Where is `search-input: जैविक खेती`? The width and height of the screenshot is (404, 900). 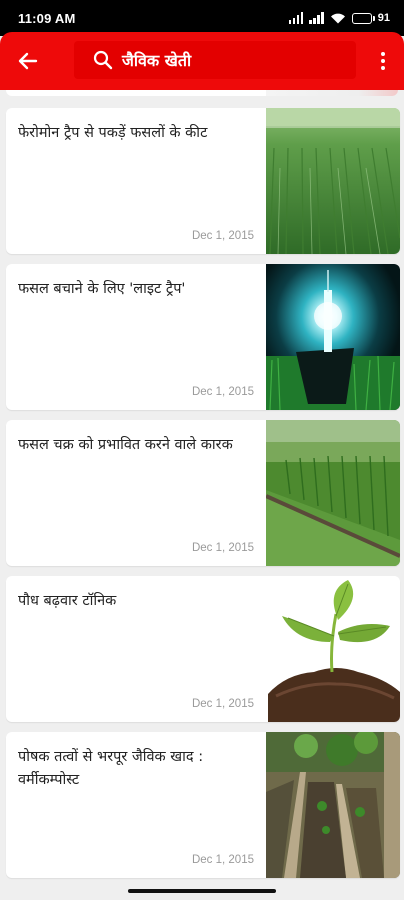 search-input: जैविक खेती is located at coordinates (215, 60).